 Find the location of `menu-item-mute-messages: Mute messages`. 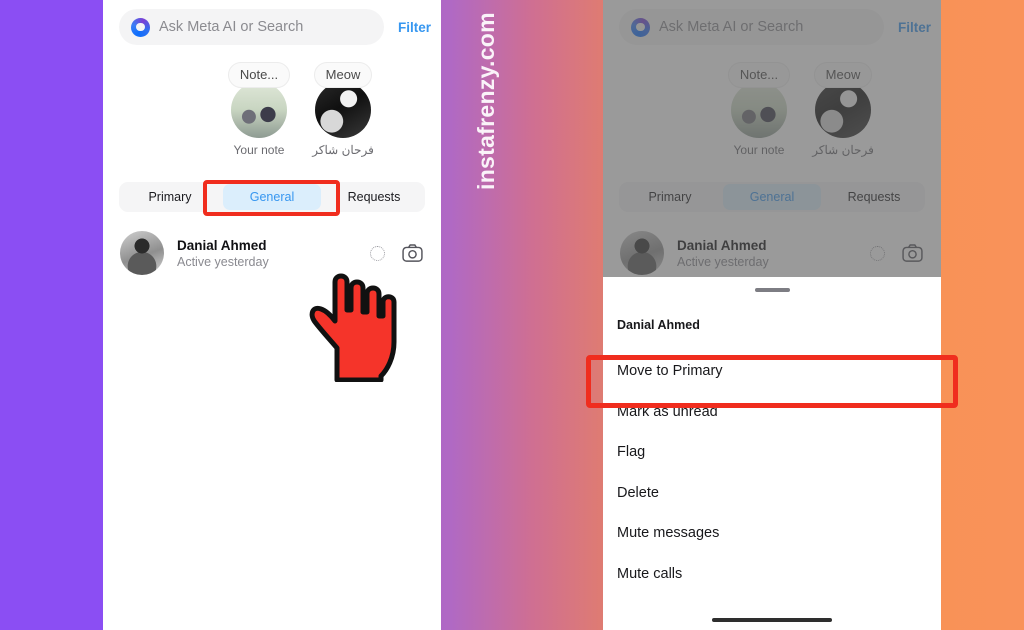

menu-item-mute-messages: Mute messages is located at coordinates (772, 533).